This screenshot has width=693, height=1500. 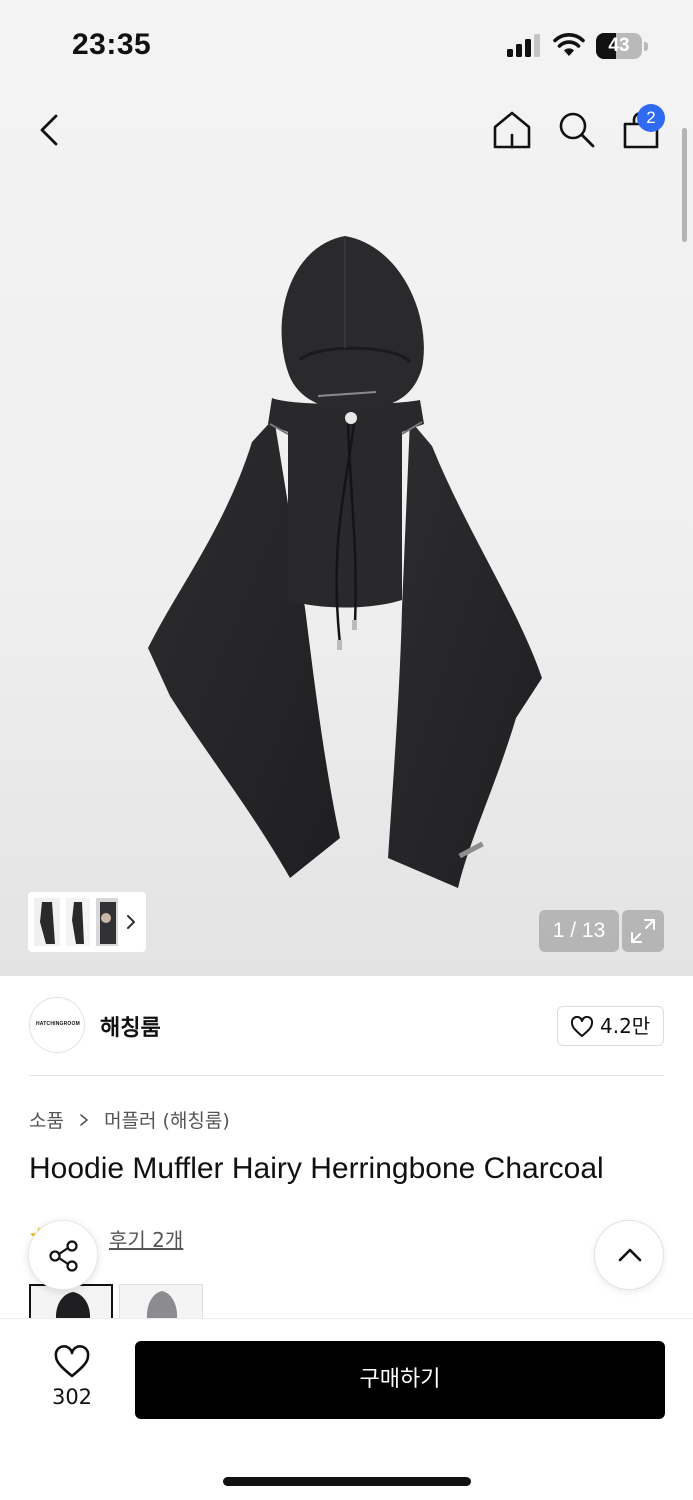 What do you see at coordinates (346, 46) in the screenshot?
I see `status-bar: 23:35 43` at bounding box center [346, 46].